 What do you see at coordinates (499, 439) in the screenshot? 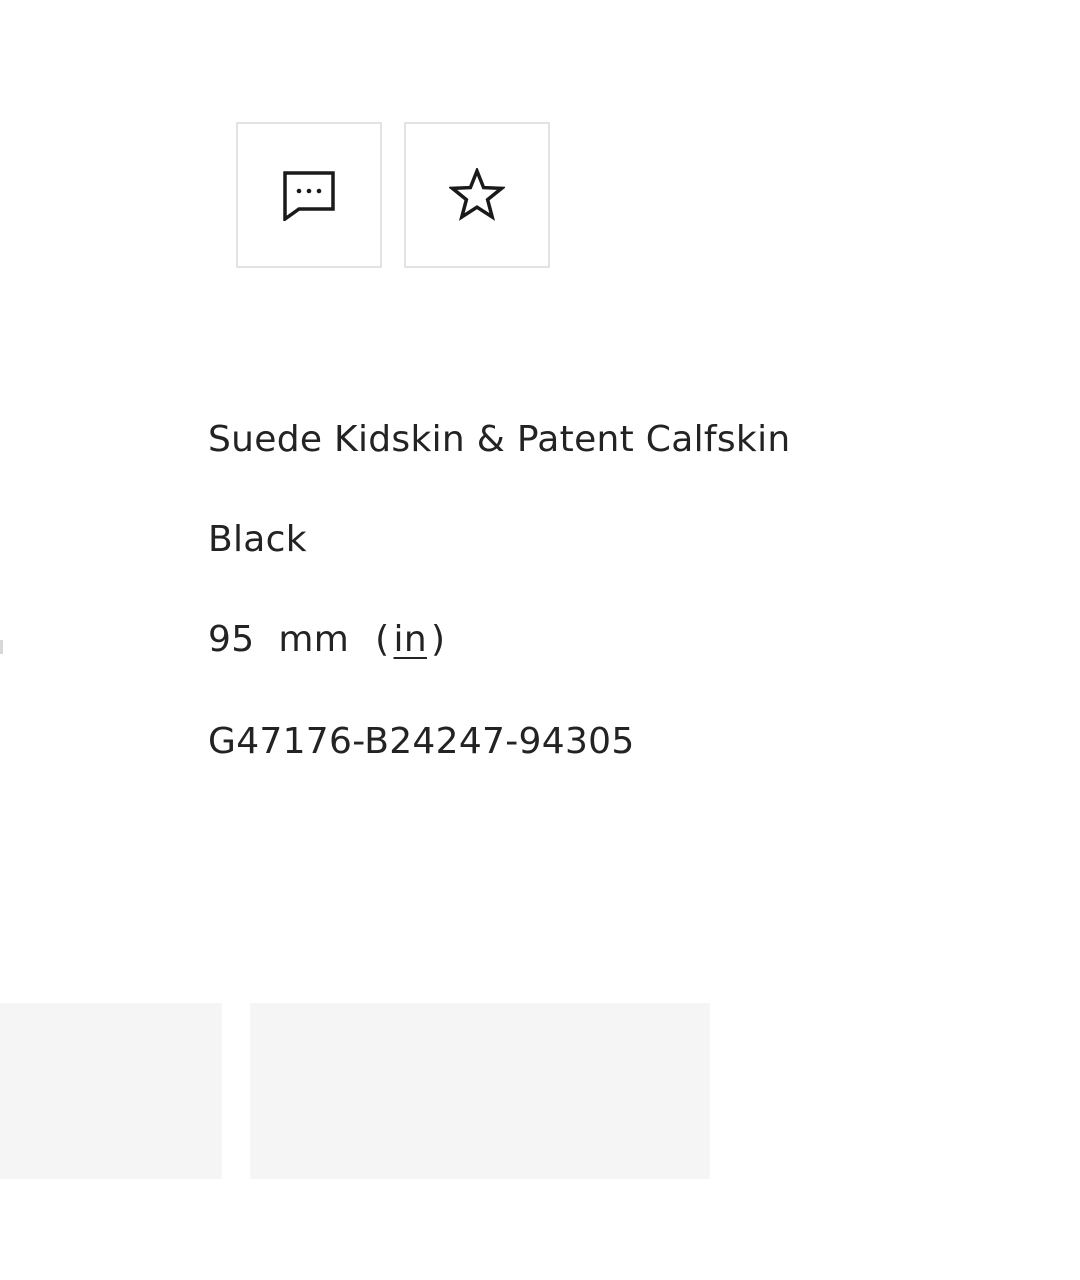
I see `product-material: Suede Kidskin & Patent Calfskin` at bounding box center [499, 439].